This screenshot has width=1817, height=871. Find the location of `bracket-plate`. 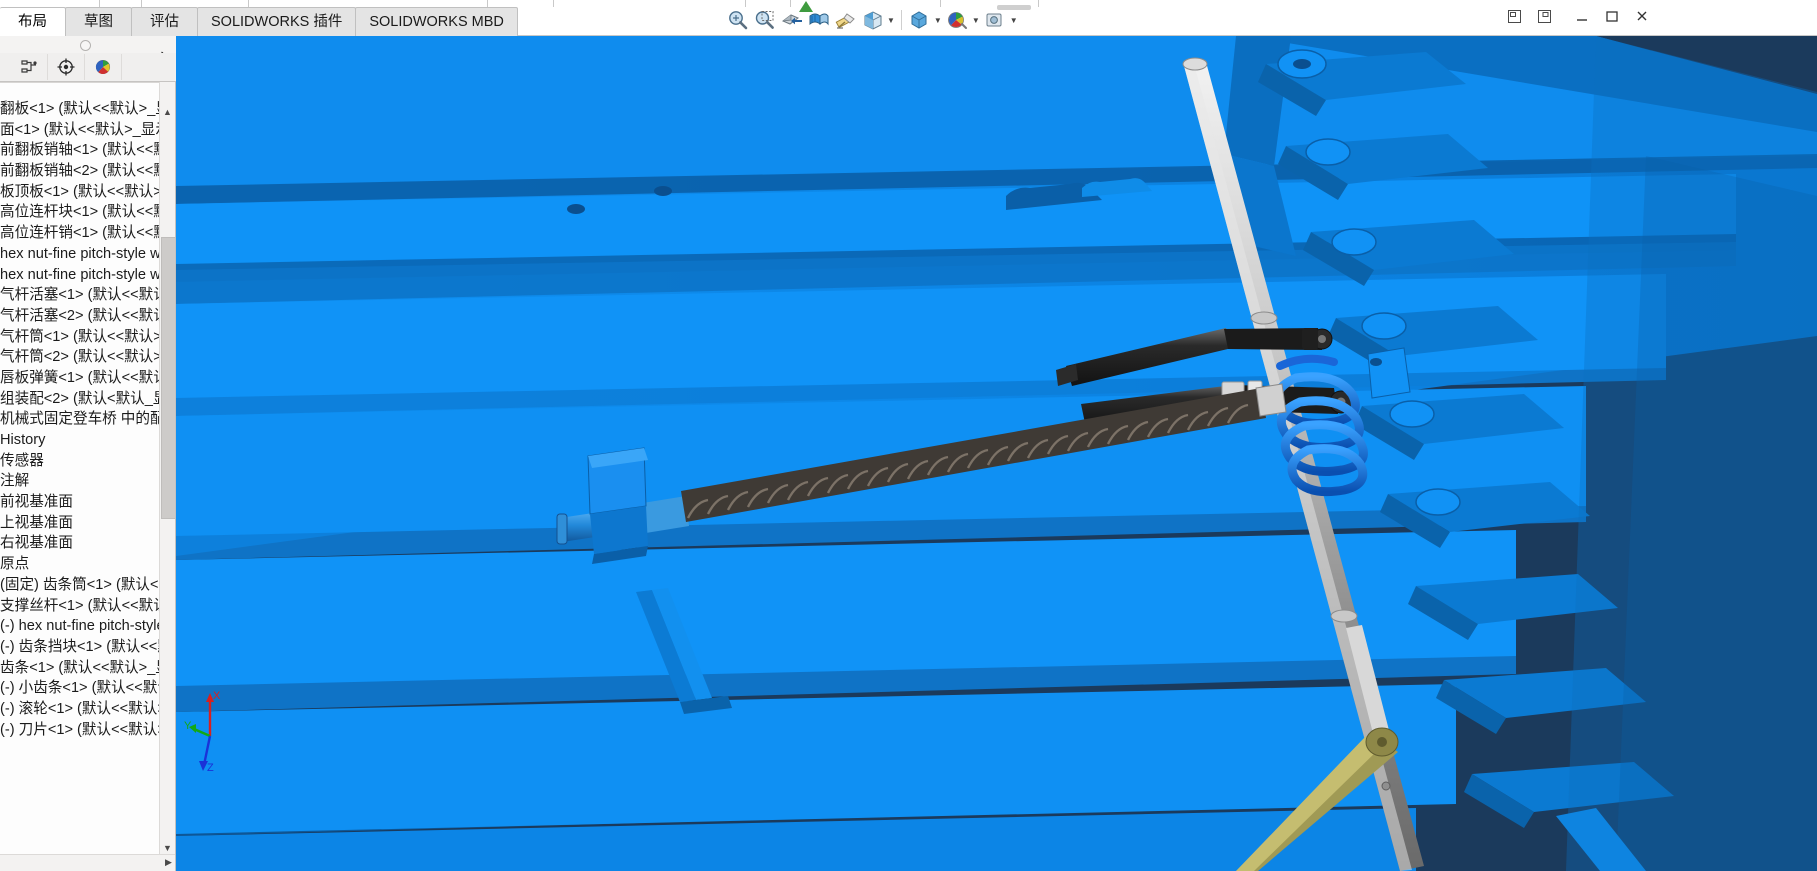

bracket-plate is located at coordinates (617, 505).